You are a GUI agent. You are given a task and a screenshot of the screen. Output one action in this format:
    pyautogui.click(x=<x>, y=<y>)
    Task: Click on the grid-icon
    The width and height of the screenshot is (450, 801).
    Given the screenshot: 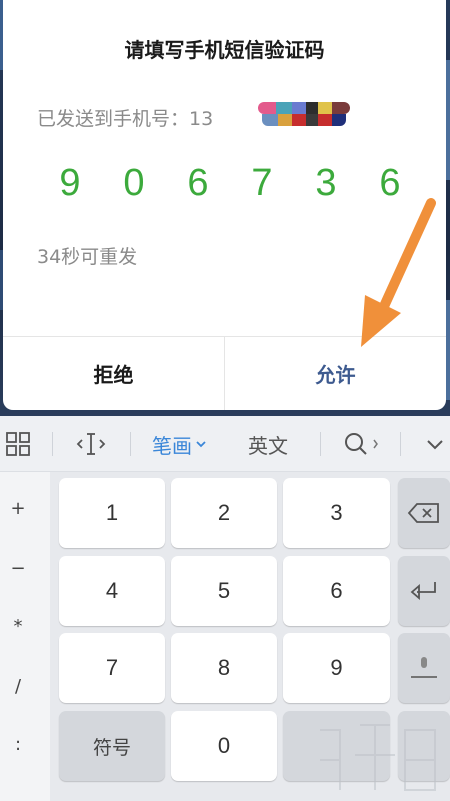 What is the action you would take?
    pyautogui.click(x=18, y=444)
    